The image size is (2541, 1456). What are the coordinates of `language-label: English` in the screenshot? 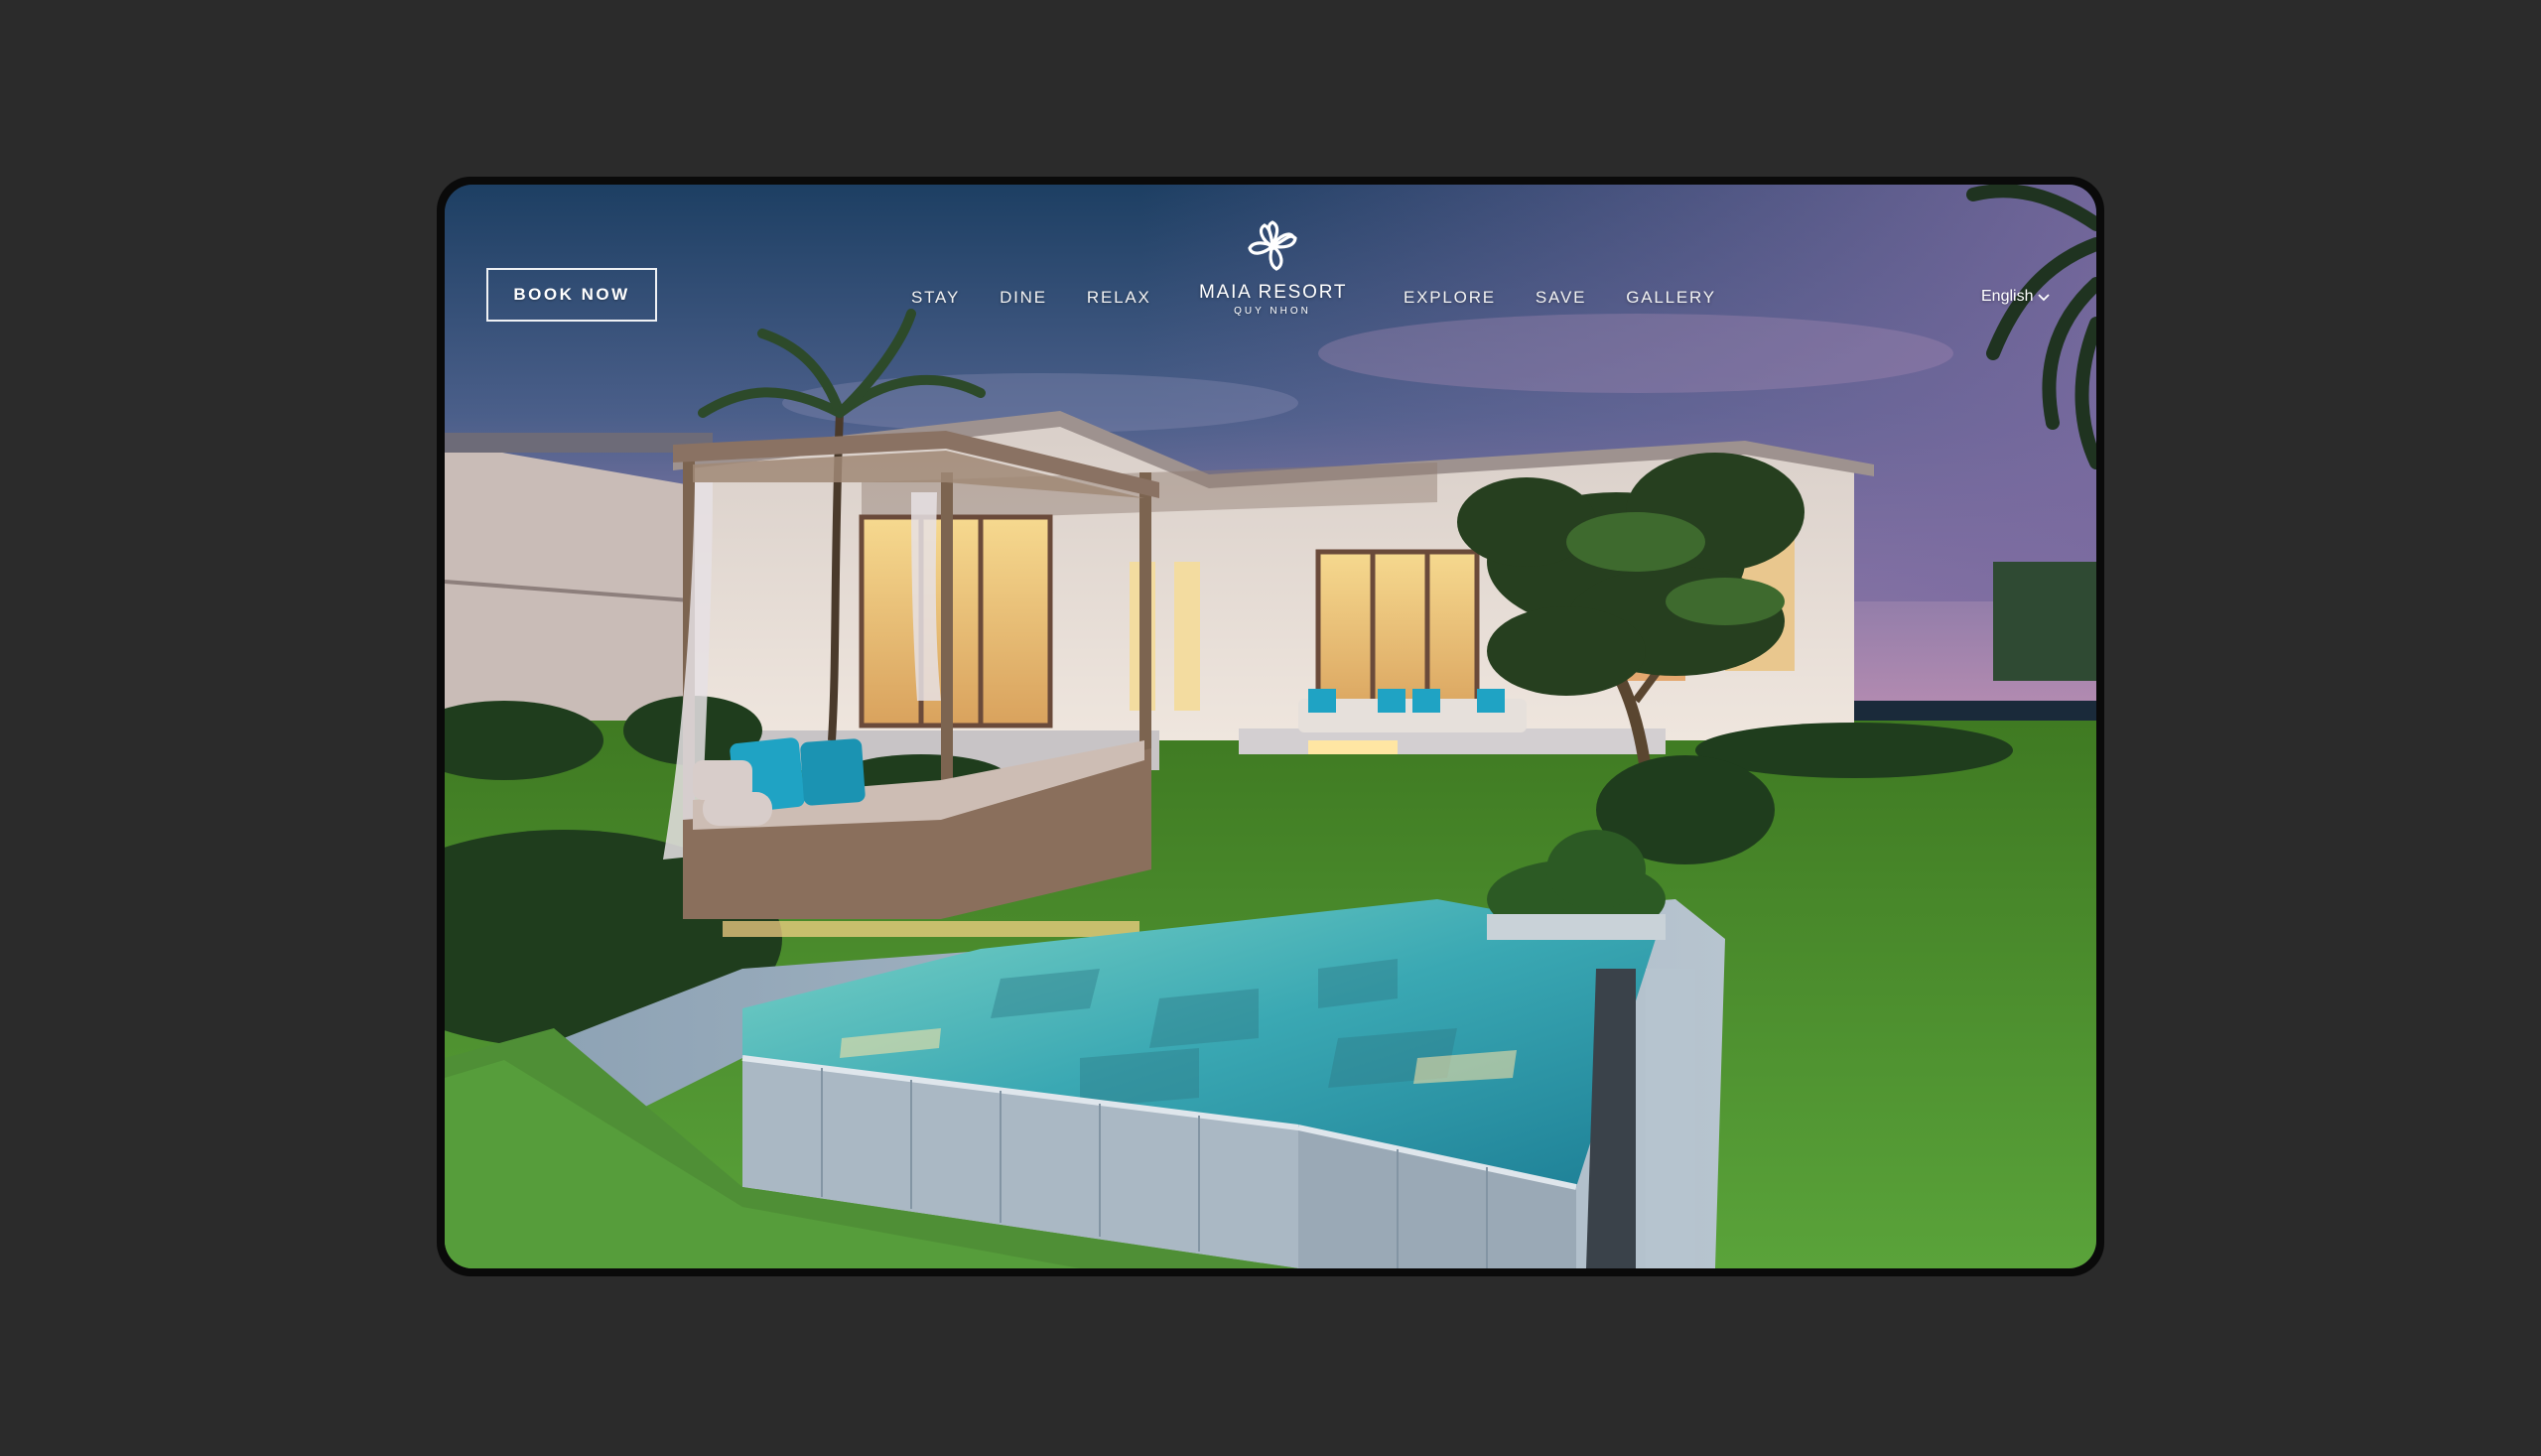 It's located at (2007, 296).